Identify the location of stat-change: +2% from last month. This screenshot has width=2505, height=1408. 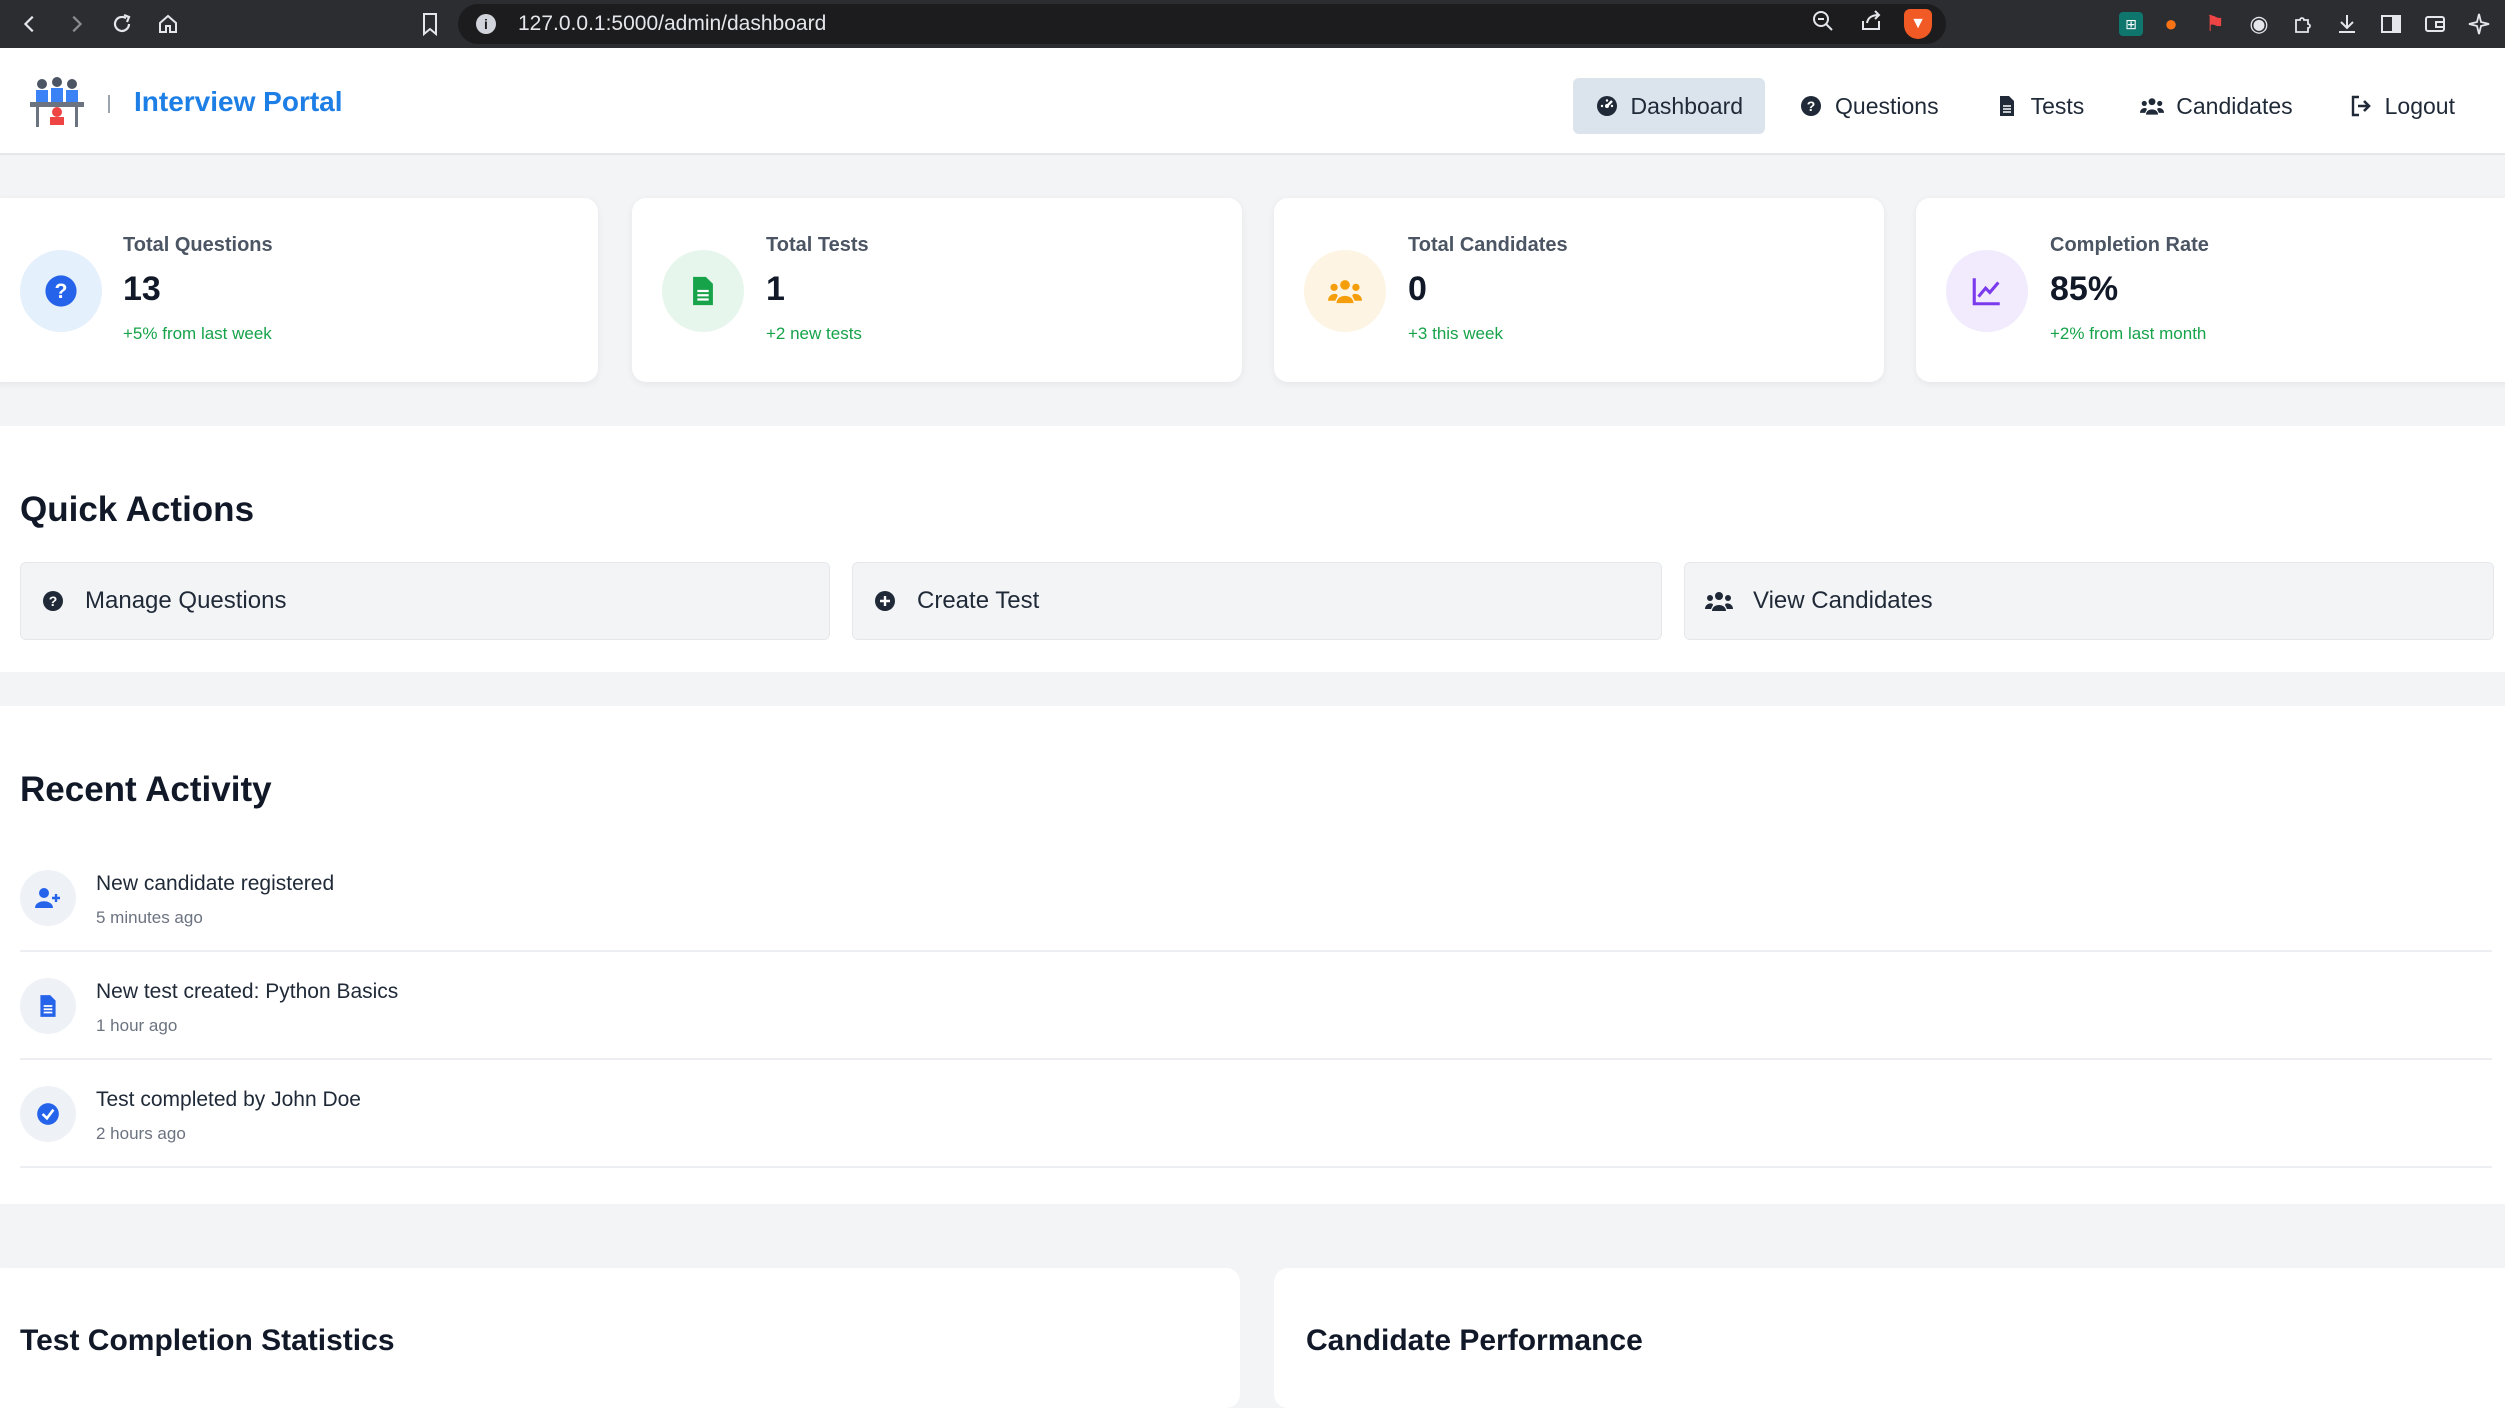
(2128, 333).